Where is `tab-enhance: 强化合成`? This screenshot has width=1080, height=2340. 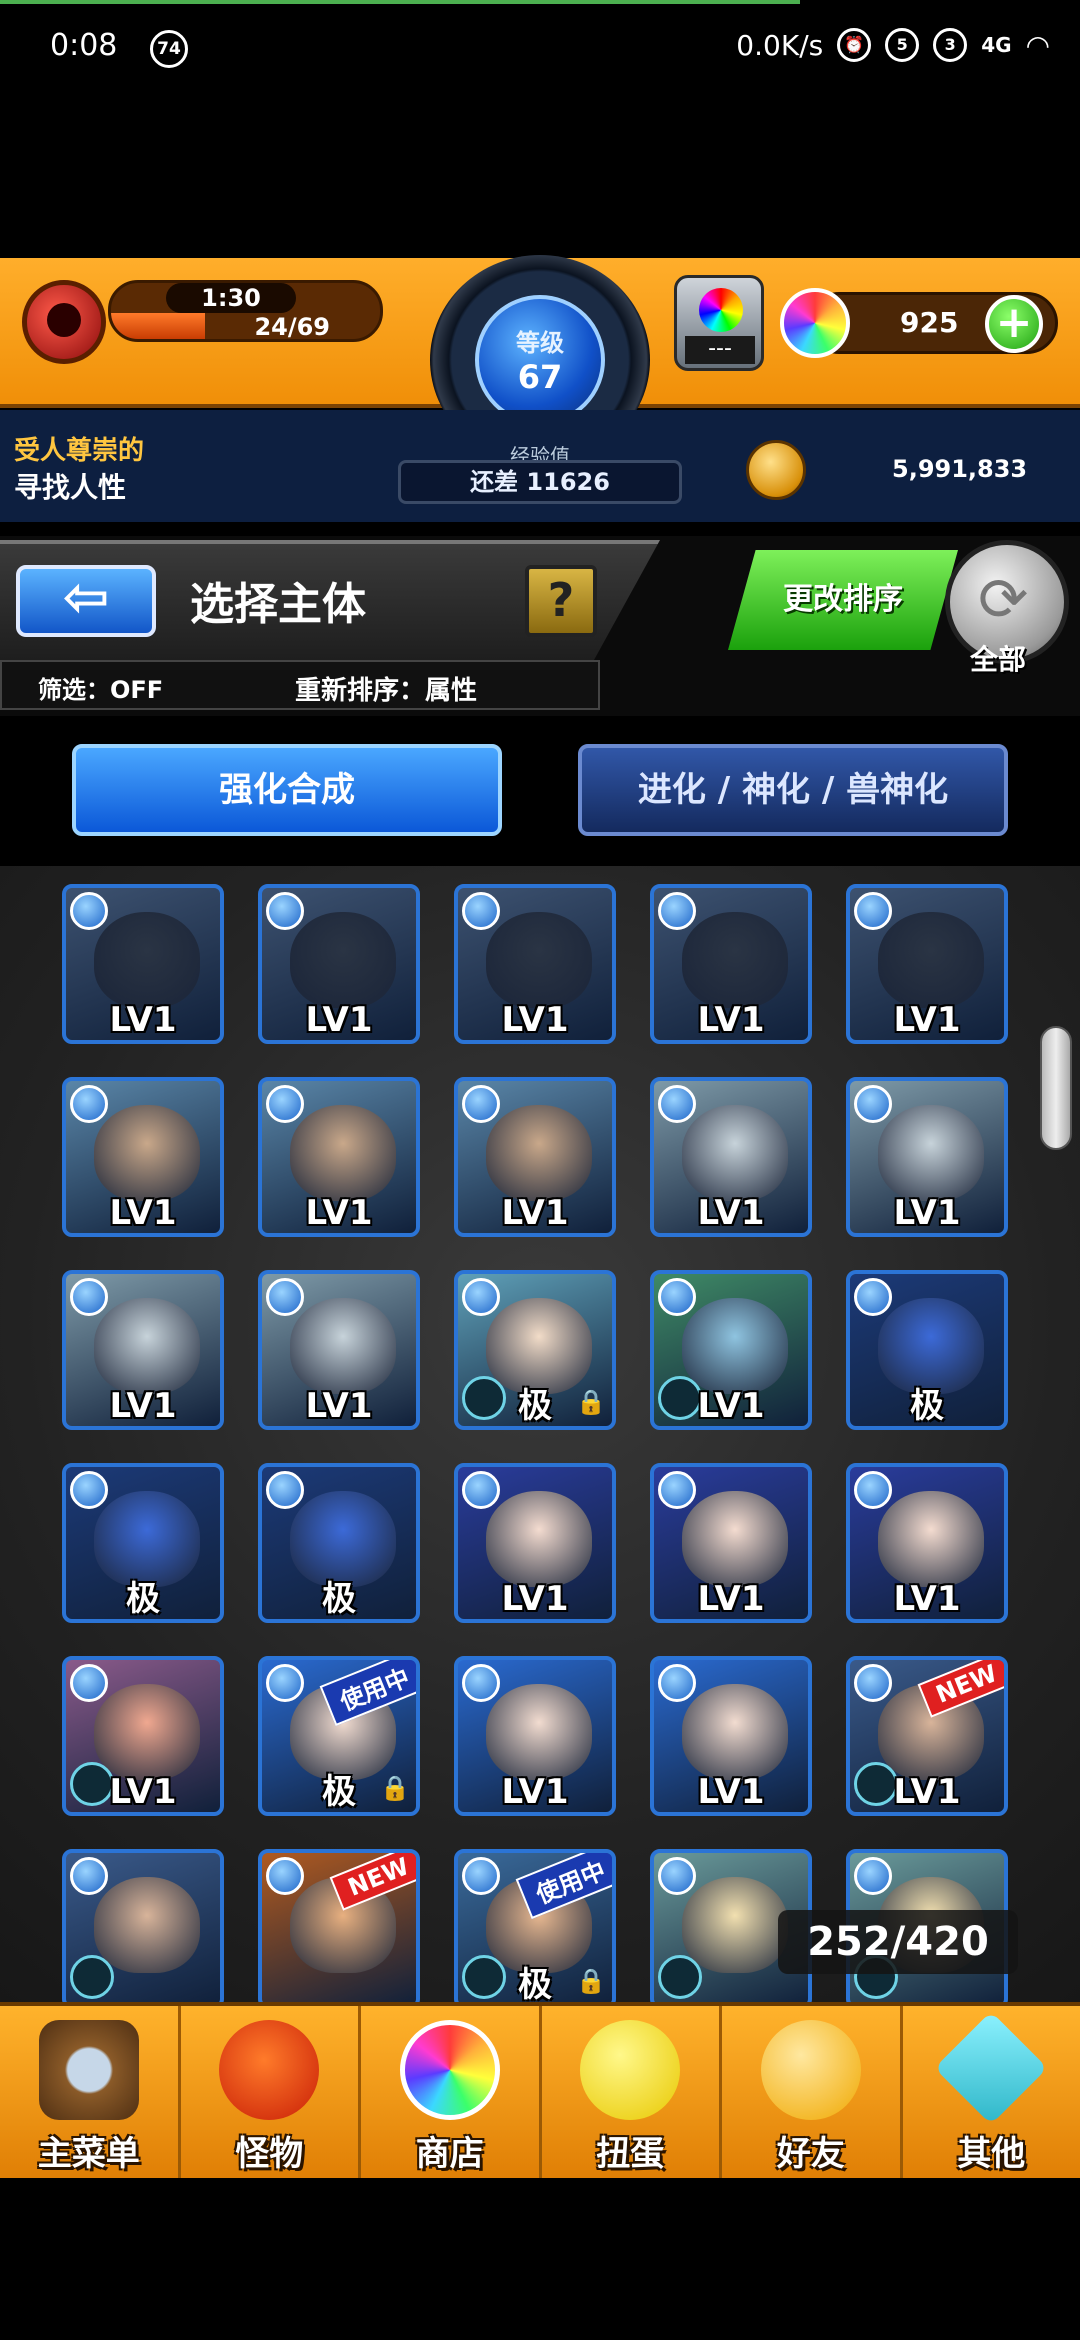 tab-enhance: 强化合成 is located at coordinates (287, 790).